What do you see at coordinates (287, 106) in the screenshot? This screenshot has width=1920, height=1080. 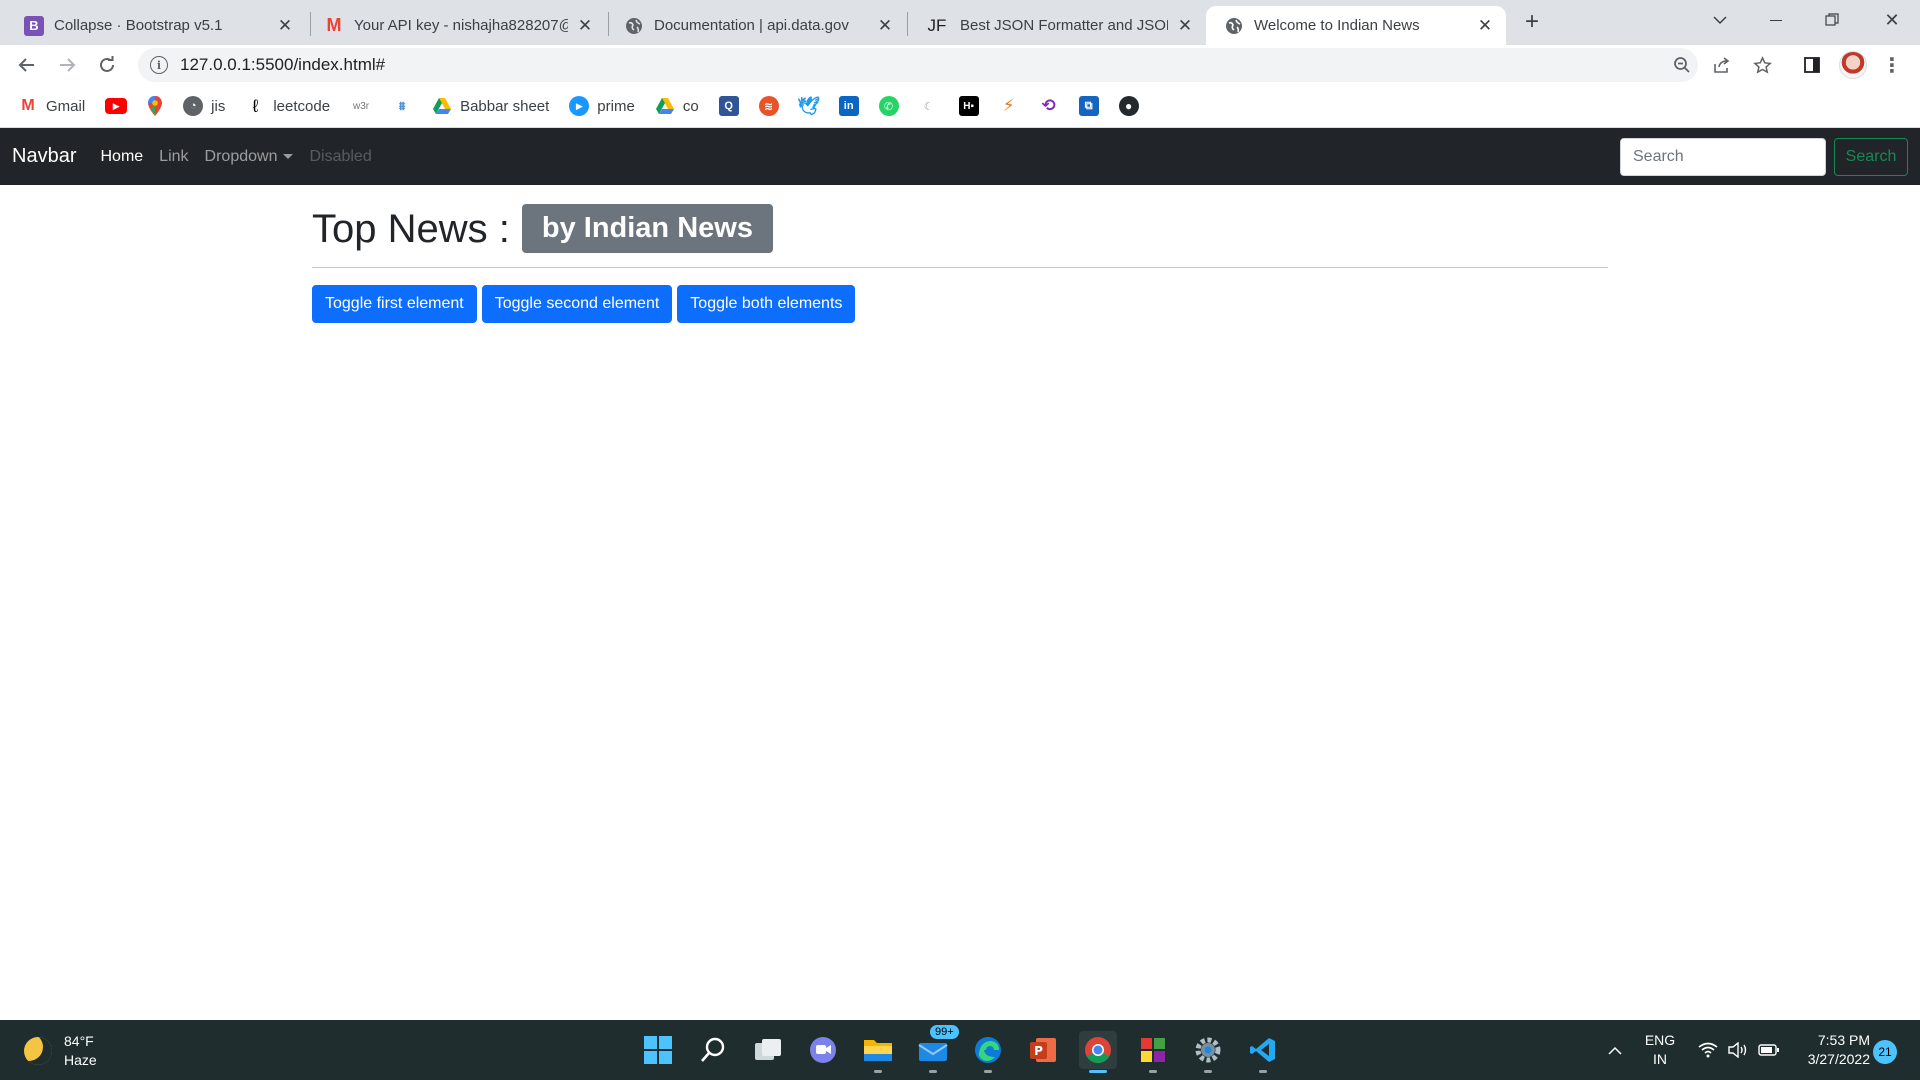 I see `bookmark-leetcode: ℓ leetcode` at bounding box center [287, 106].